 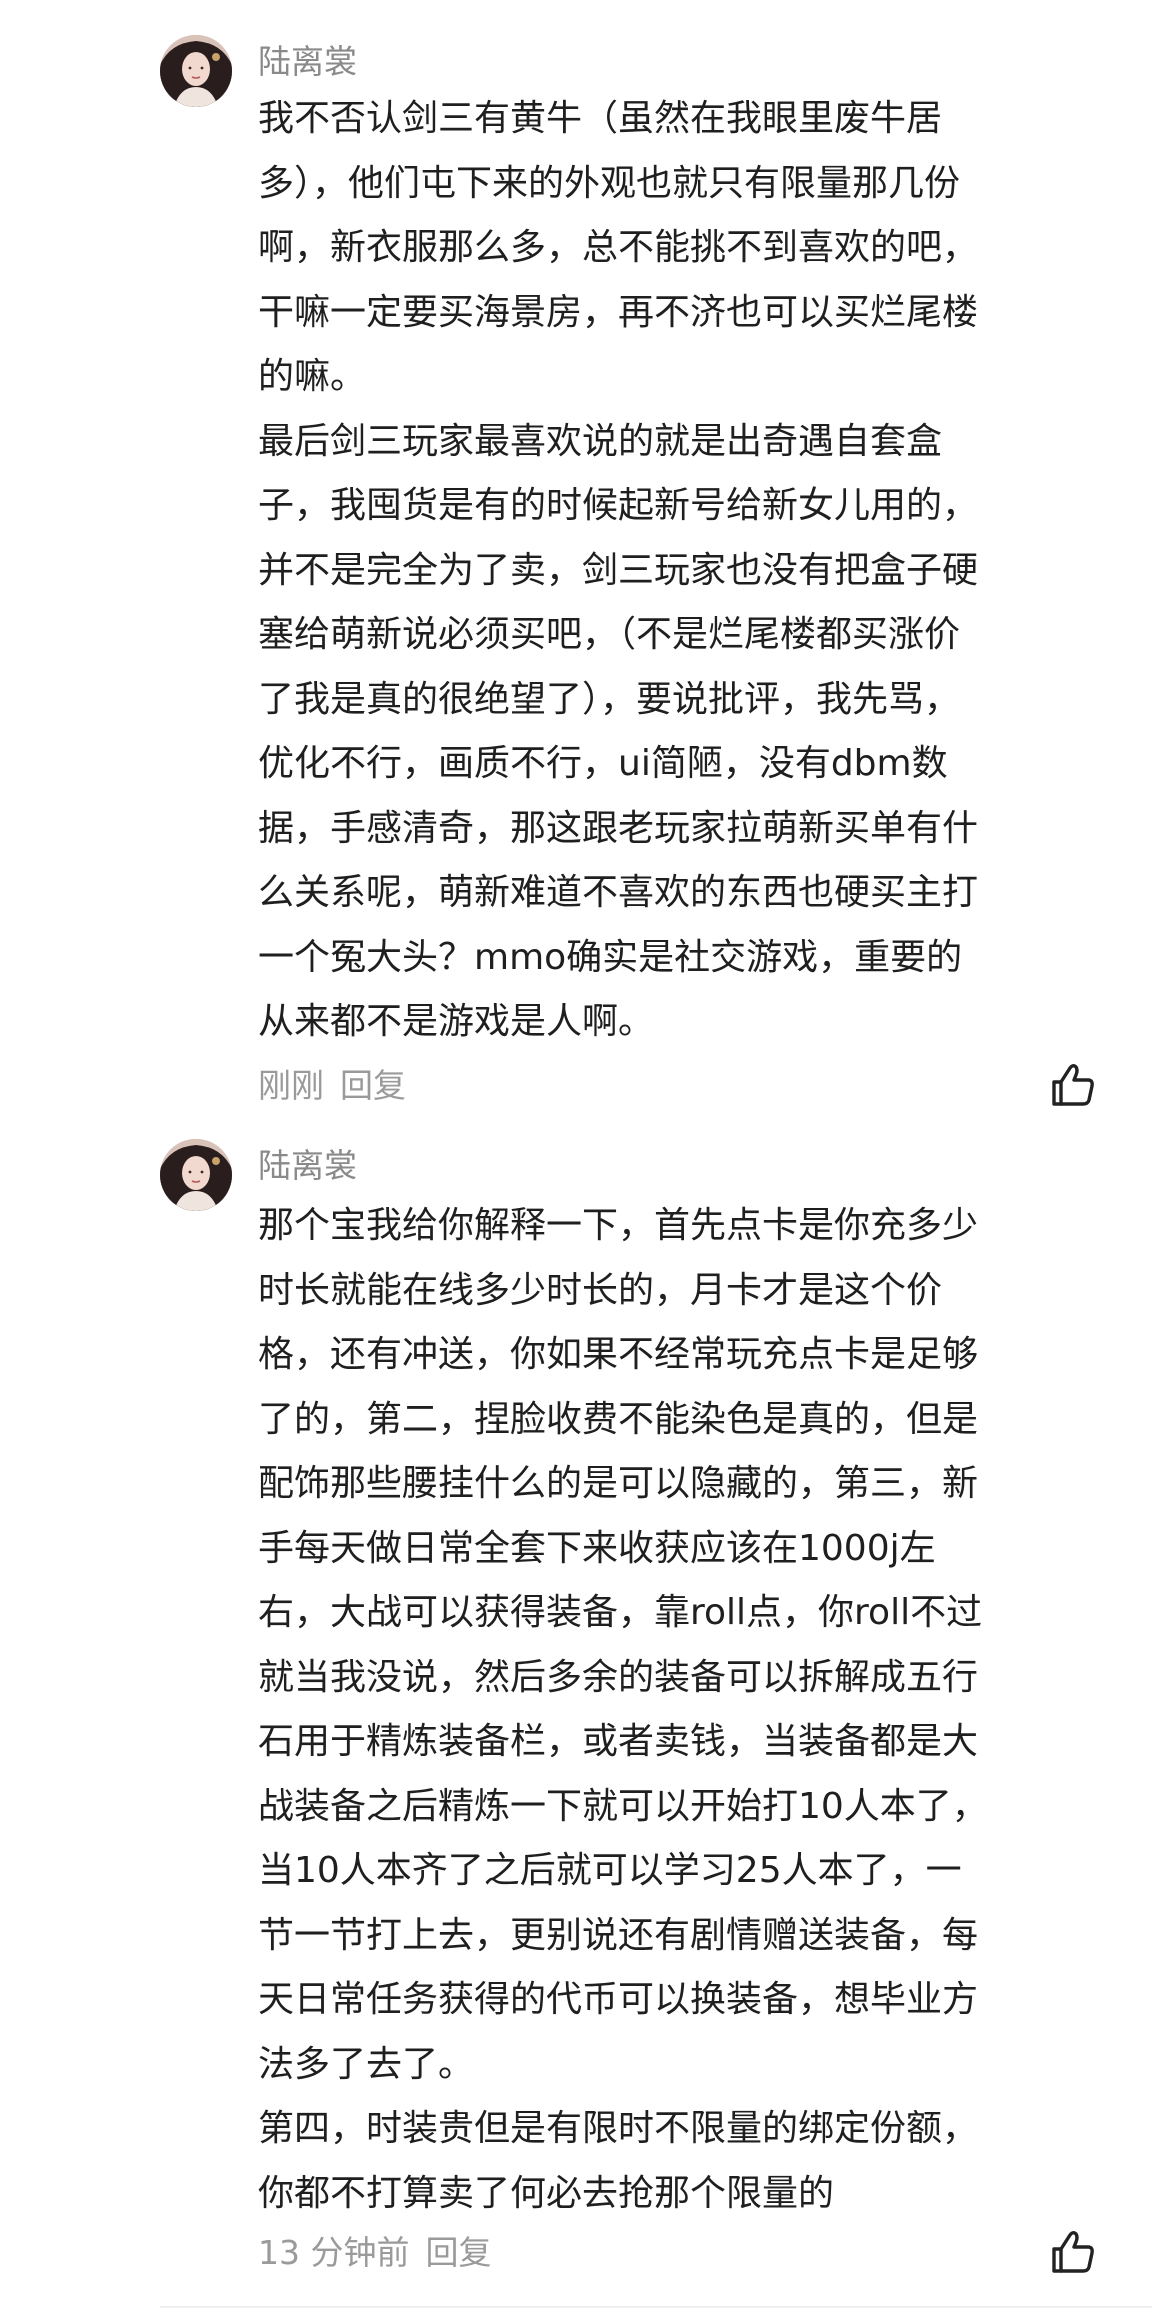 What do you see at coordinates (332, 1086) in the screenshot?
I see `comment-meta: 刚刚 回复` at bounding box center [332, 1086].